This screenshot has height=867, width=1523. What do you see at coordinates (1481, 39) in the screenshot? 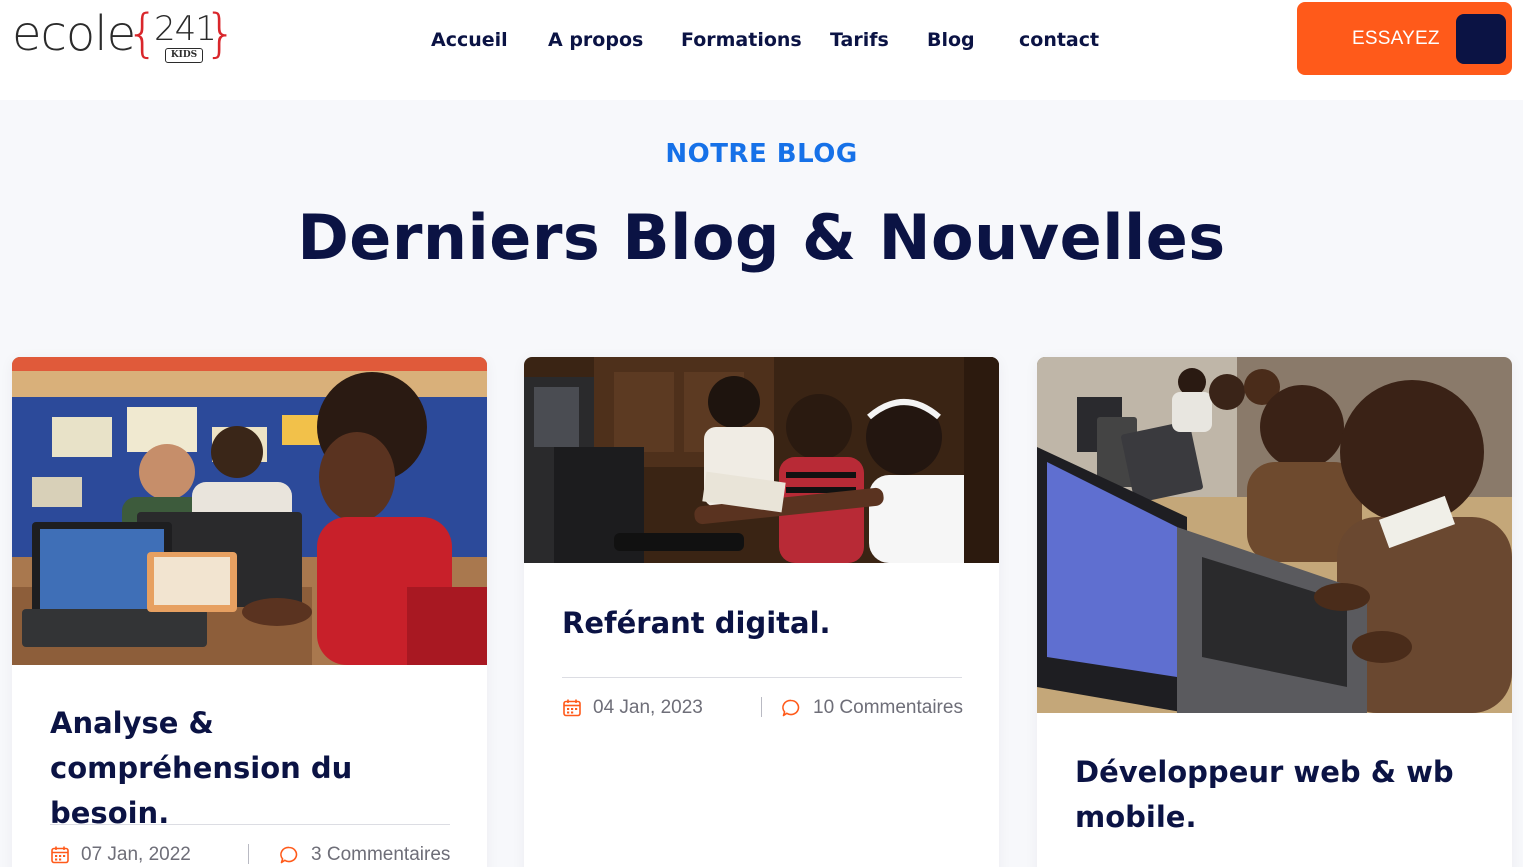
I see `cta-arrow-box` at bounding box center [1481, 39].